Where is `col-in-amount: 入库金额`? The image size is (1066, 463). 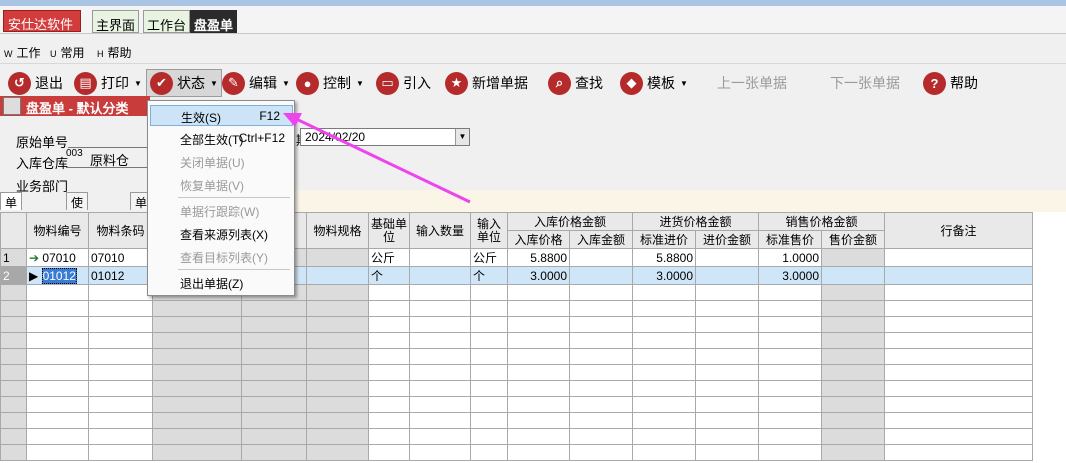
col-in-amount: 入库金额 is located at coordinates (601, 239).